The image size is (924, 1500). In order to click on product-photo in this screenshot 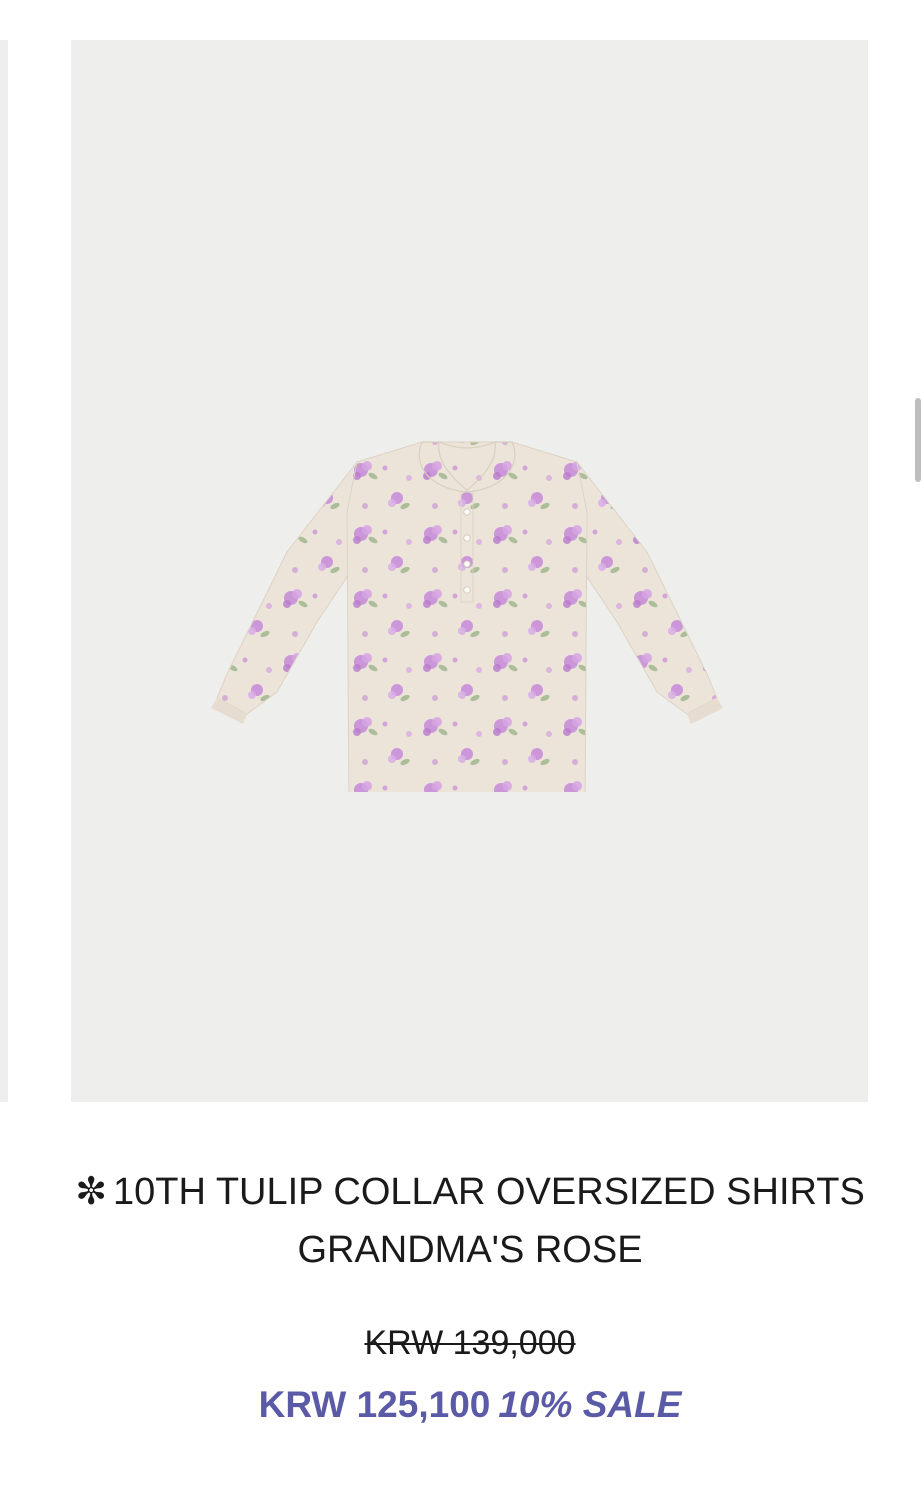, I will do `click(467, 616)`.